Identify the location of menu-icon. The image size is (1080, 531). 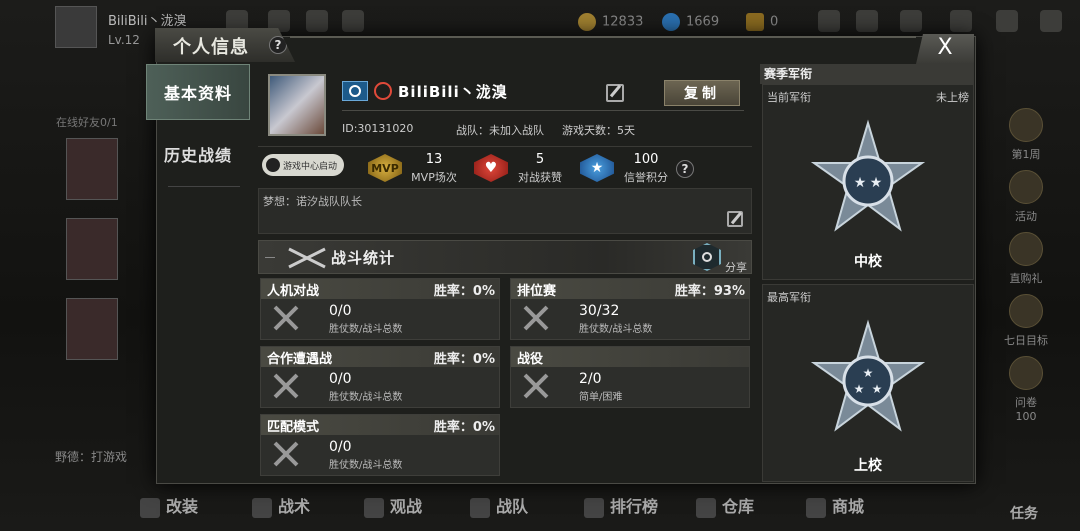
(1051, 21).